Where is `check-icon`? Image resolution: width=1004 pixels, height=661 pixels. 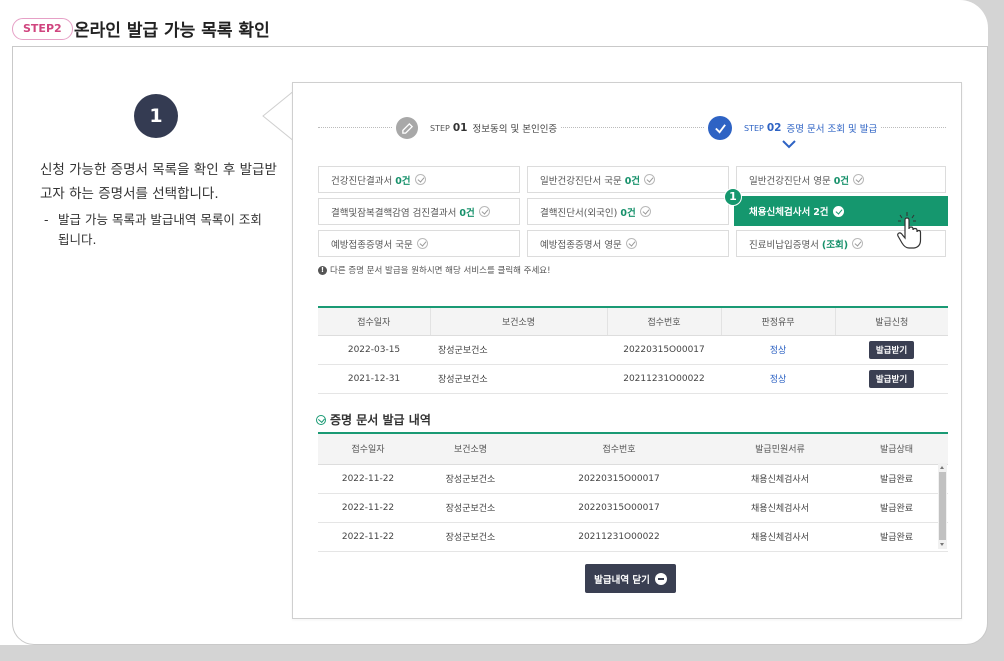
check-icon is located at coordinates (720, 128).